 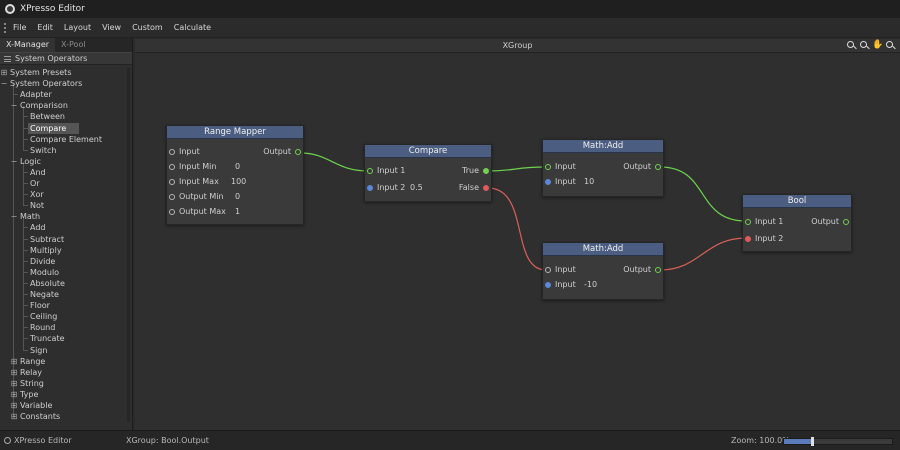 What do you see at coordinates (65, 372) in the screenshot?
I see `tree-item-relay: ⊞ Relay` at bounding box center [65, 372].